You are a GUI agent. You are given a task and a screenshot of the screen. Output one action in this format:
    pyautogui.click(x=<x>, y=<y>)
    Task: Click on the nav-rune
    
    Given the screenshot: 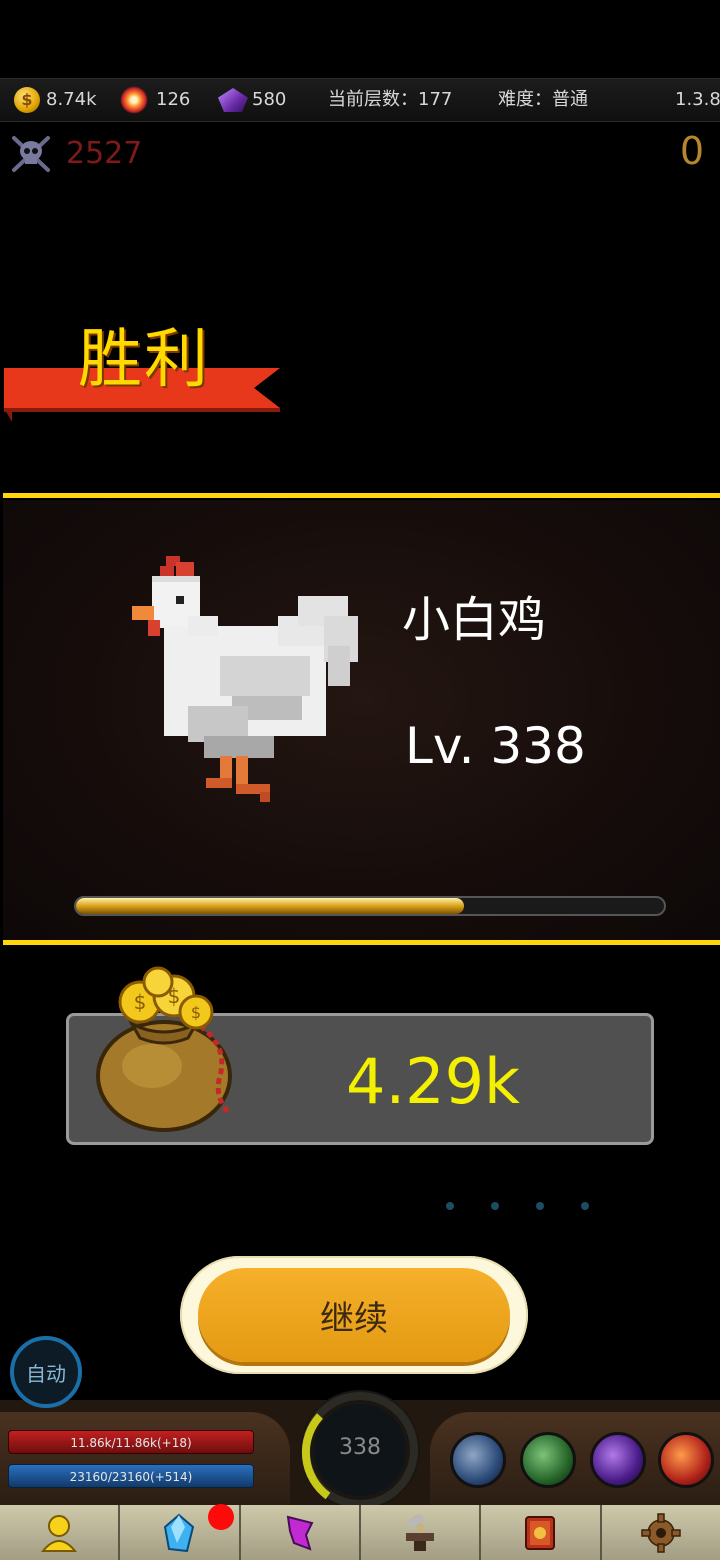 What is the action you would take?
    pyautogui.click(x=300, y=1532)
    